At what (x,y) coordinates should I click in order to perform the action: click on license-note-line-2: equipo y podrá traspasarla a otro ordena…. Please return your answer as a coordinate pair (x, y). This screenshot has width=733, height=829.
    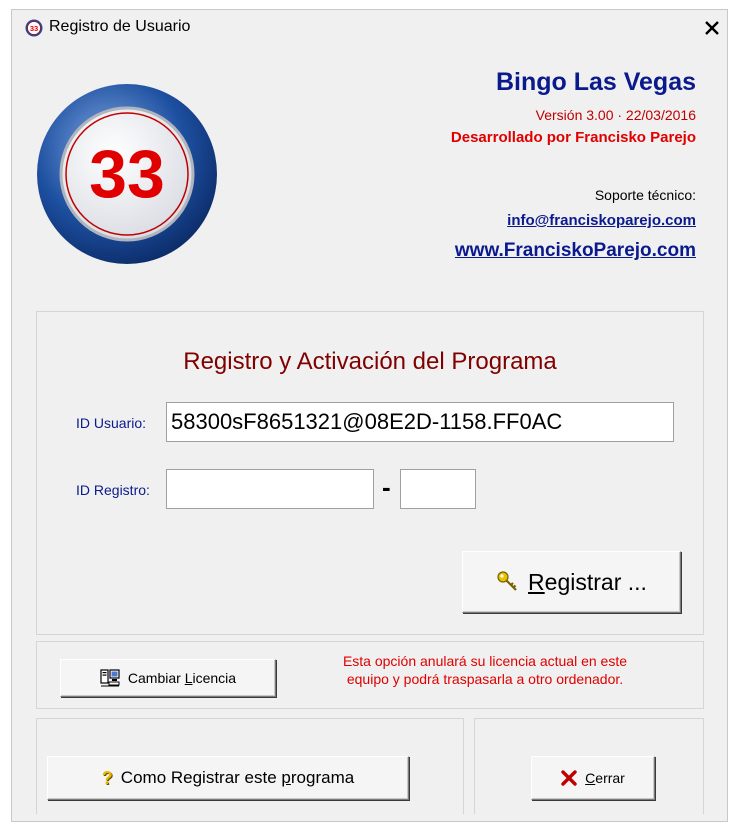
    Looking at the image, I should click on (485, 679).